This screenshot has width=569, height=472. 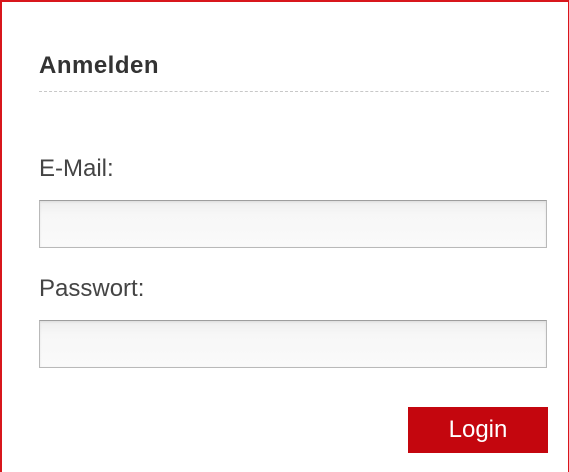 What do you see at coordinates (293, 224) in the screenshot?
I see `email-field` at bounding box center [293, 224].